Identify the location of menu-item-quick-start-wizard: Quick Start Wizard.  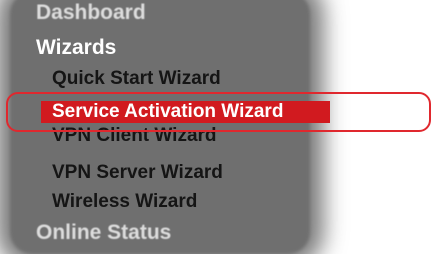
(136, 78).